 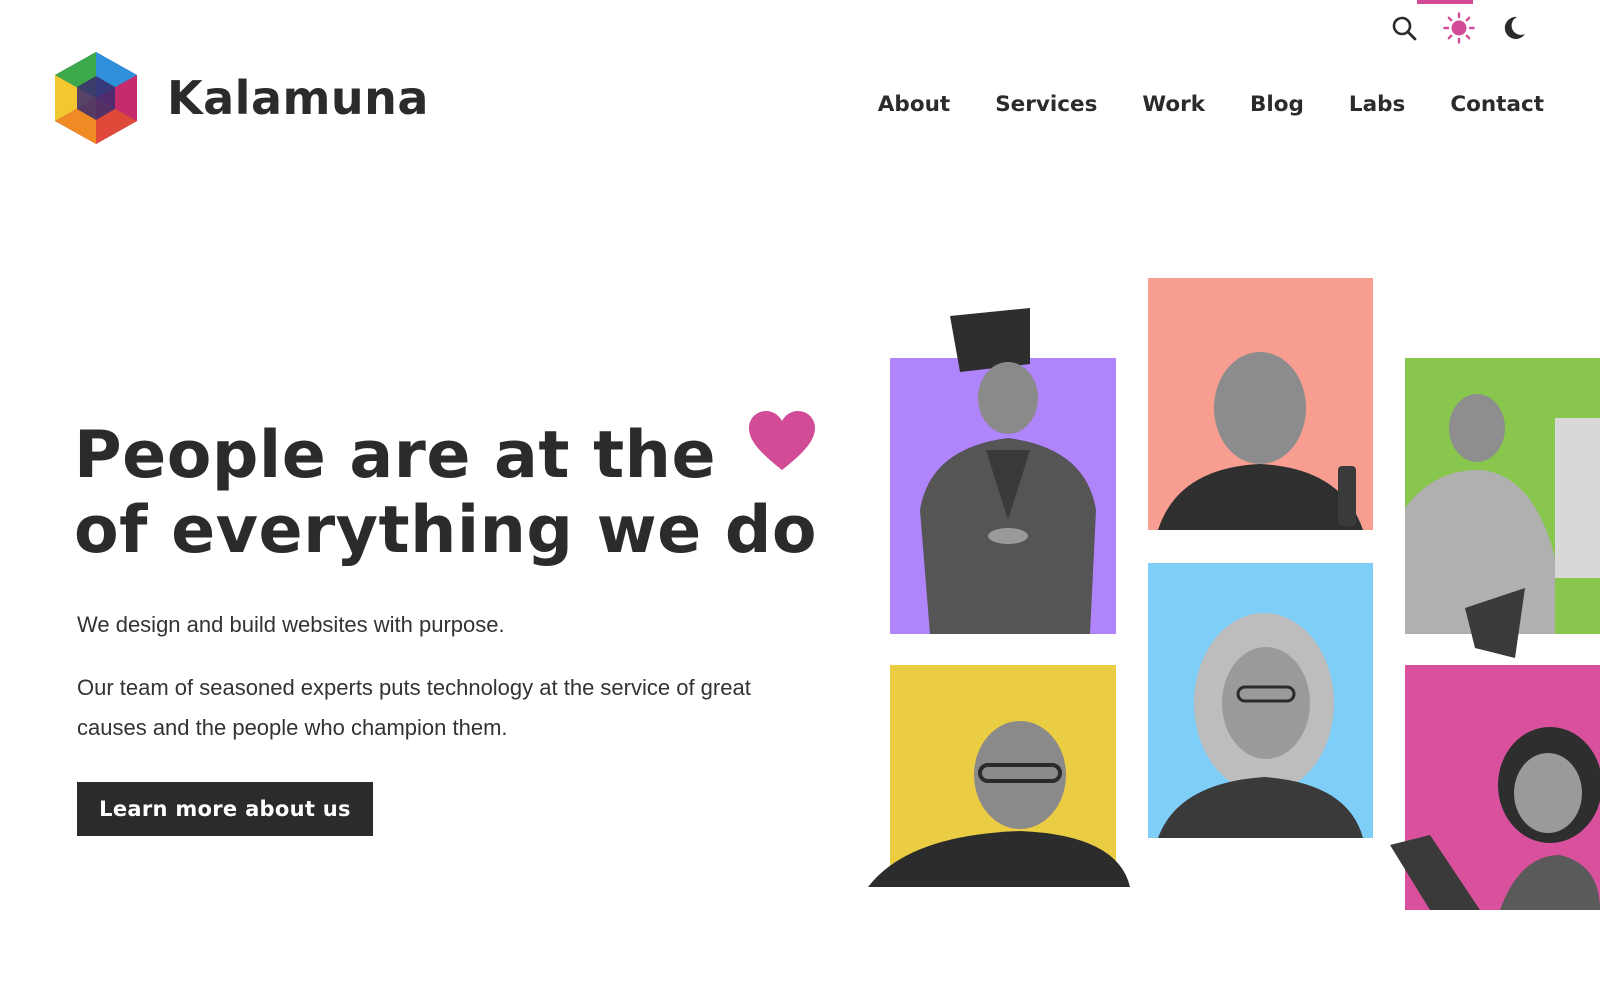 I want to click on brand-name: Kalamuna, so click(x=298, y=98).